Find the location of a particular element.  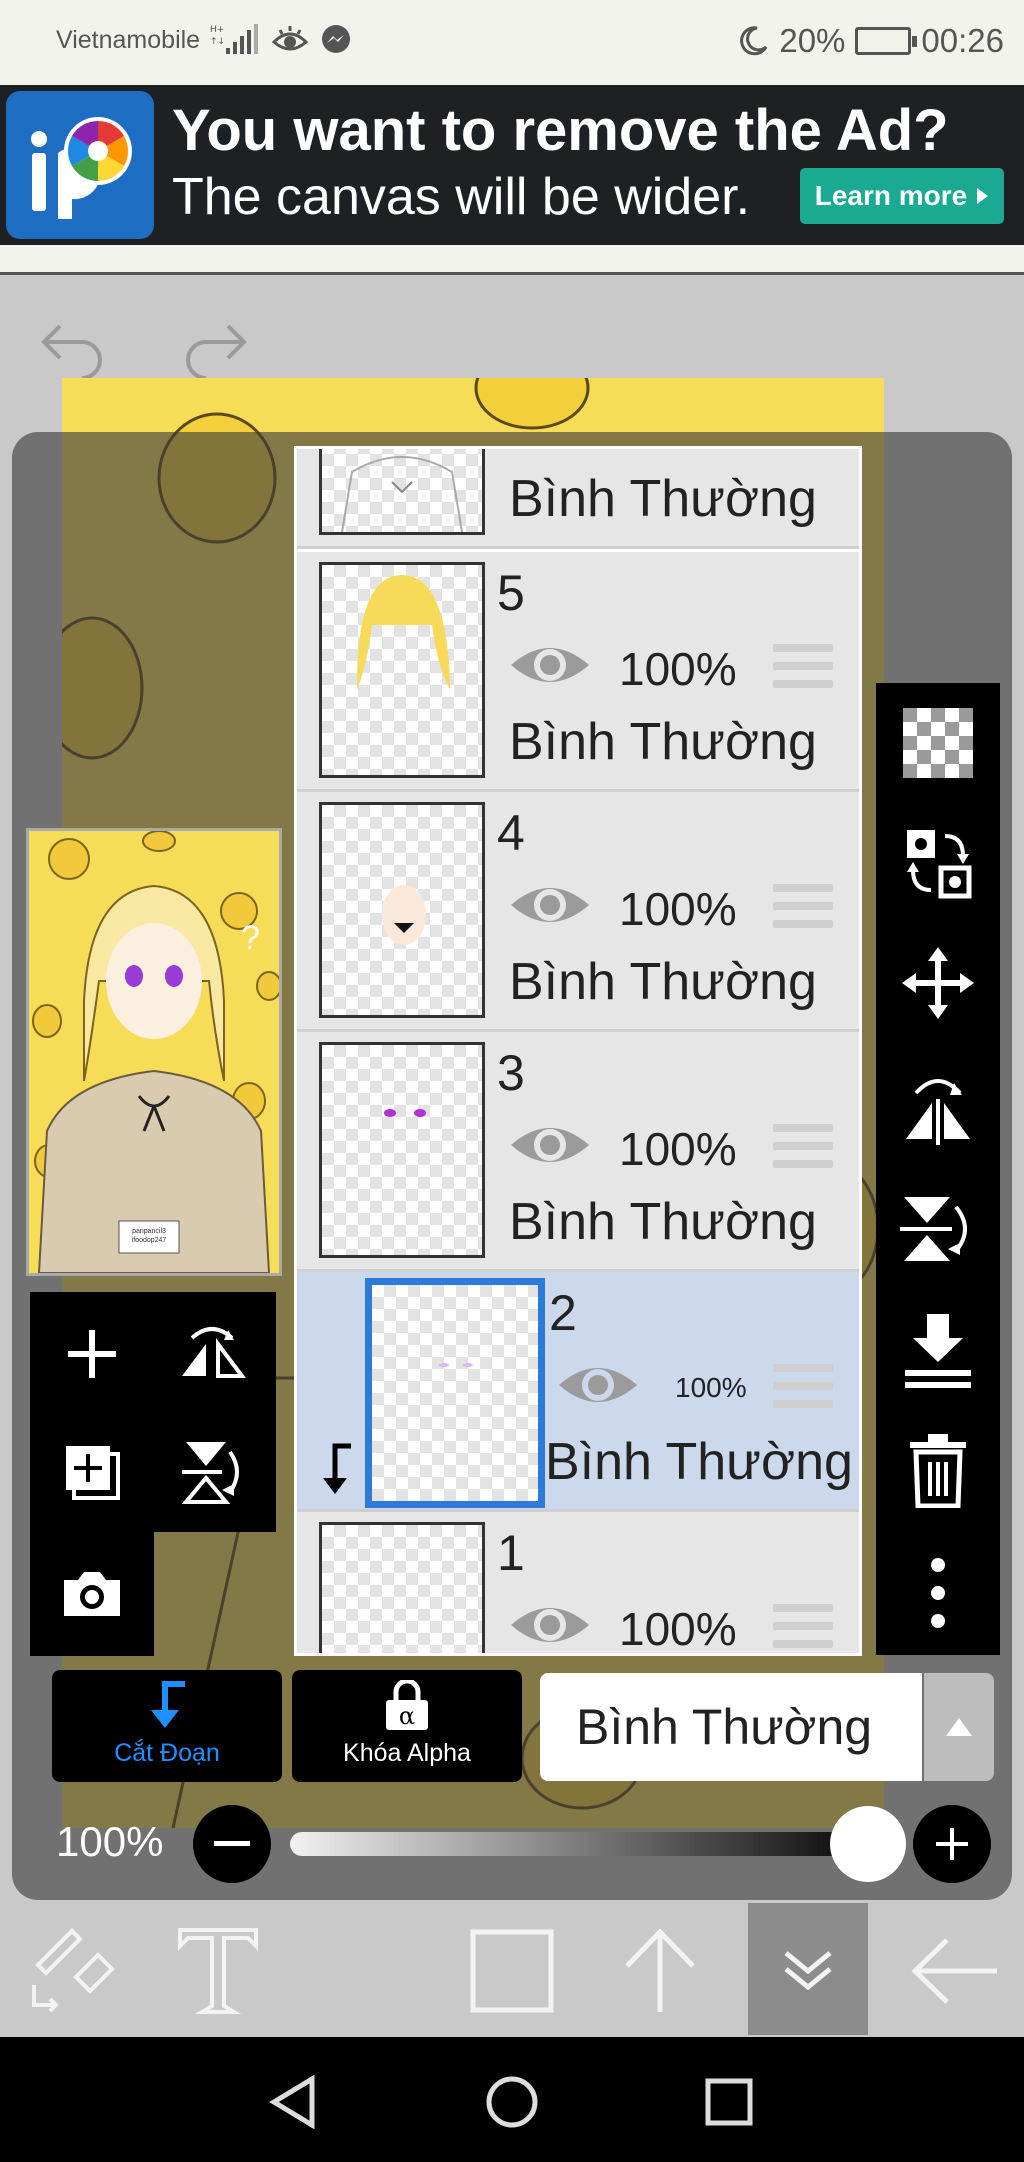

opacity-slider-track is located at coordinates (580, 1844).